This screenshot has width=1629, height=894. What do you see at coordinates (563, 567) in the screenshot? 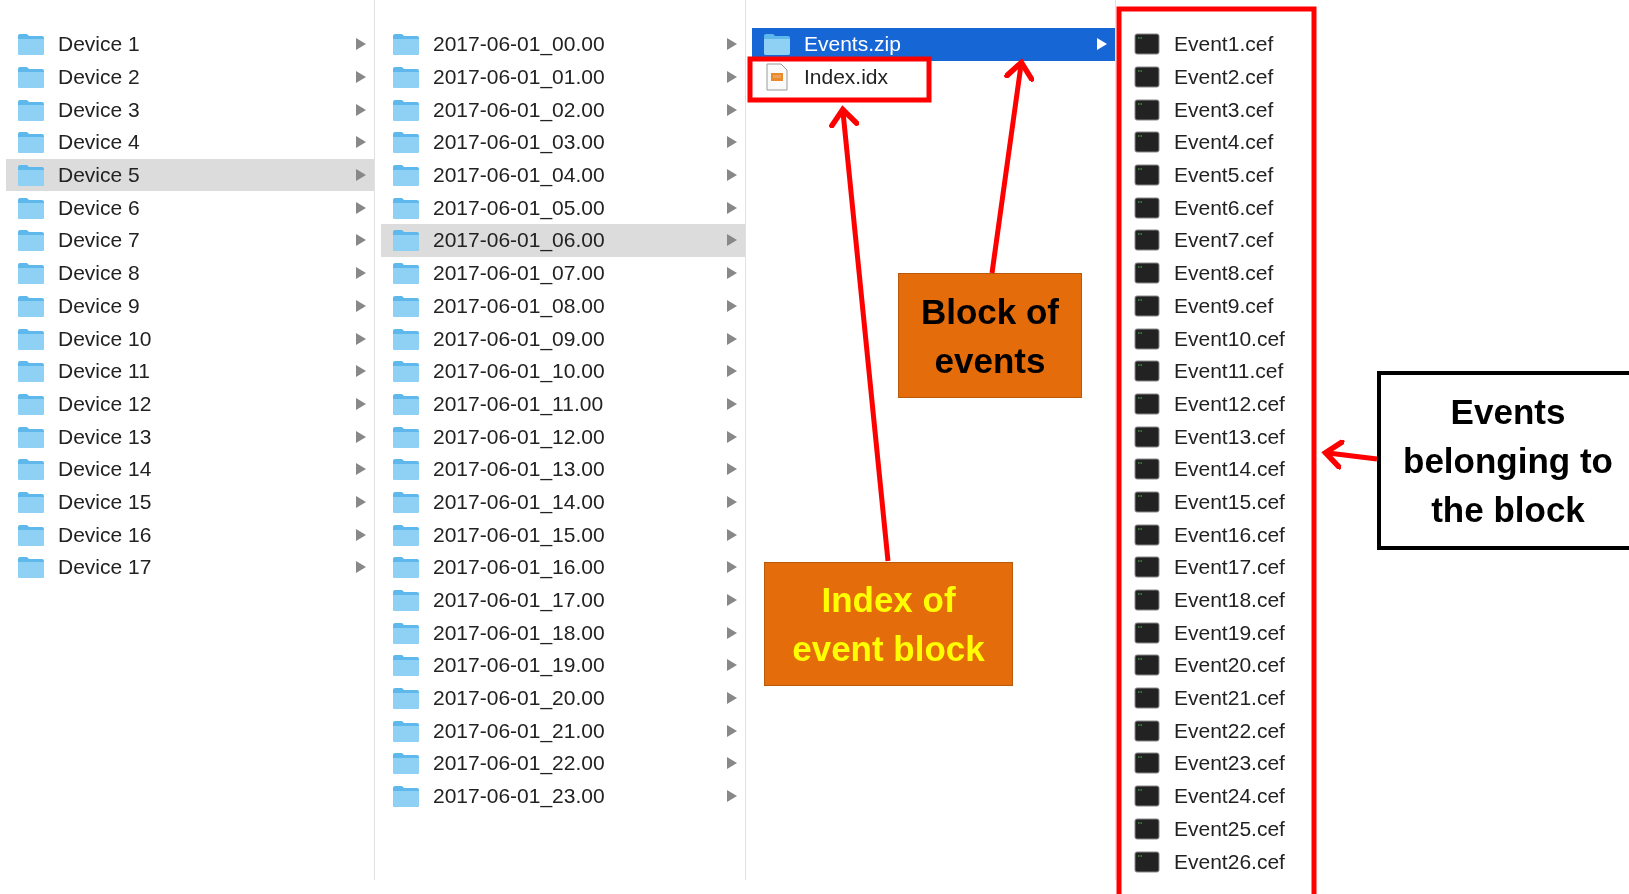
I see `folder-item: 2017-06-01_16.00` at bounding box center [563, 567].